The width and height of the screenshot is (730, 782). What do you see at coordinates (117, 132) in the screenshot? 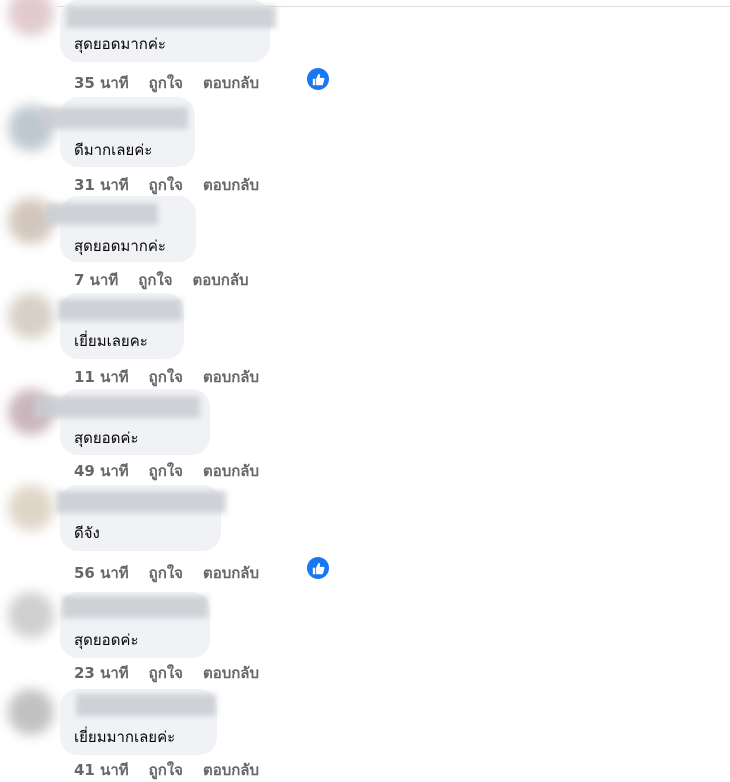
I see `comment-bubble: ดีมากเลยค่ะ` at bounding box center [117, 132].